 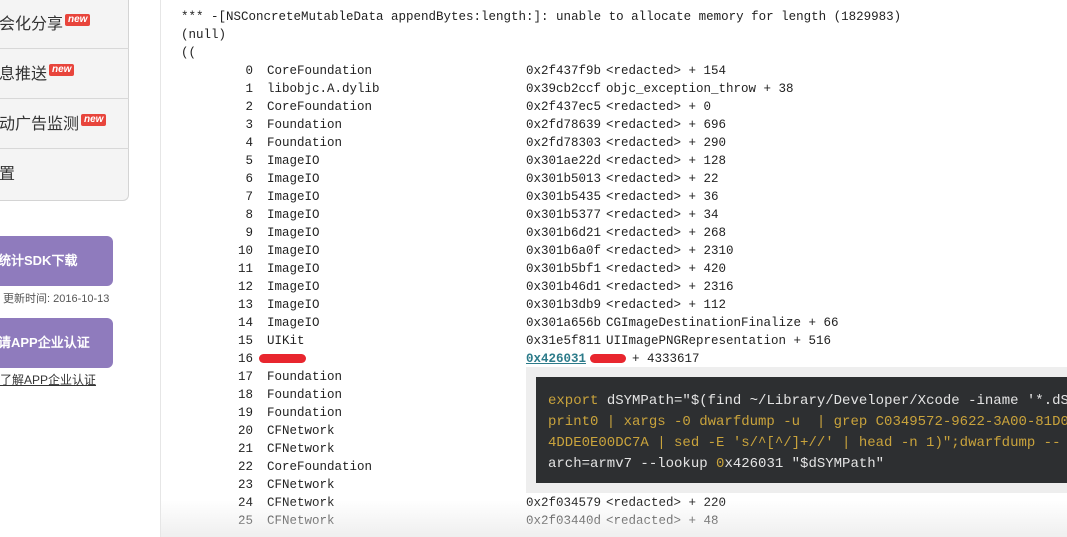 What do you see at coordinates (24, 74) in the screenshot?
I see `menu-item-label: 息推送` at bounding box center [24, 74].